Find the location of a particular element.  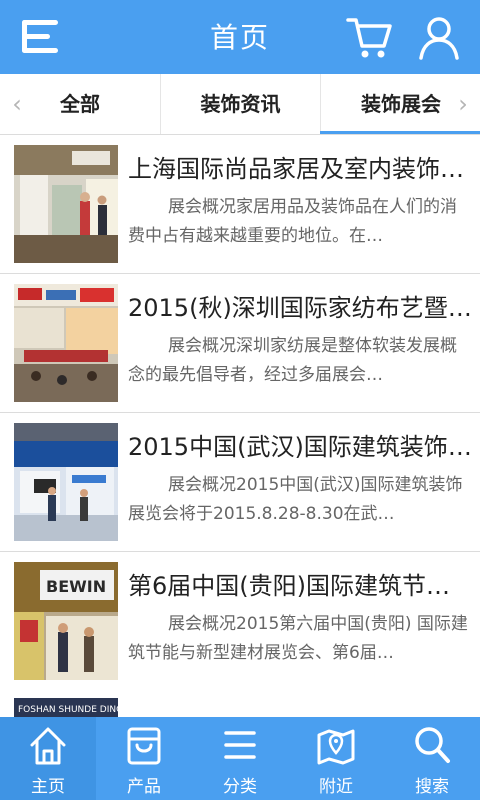

list-icon is located at coordinates (240, 745).